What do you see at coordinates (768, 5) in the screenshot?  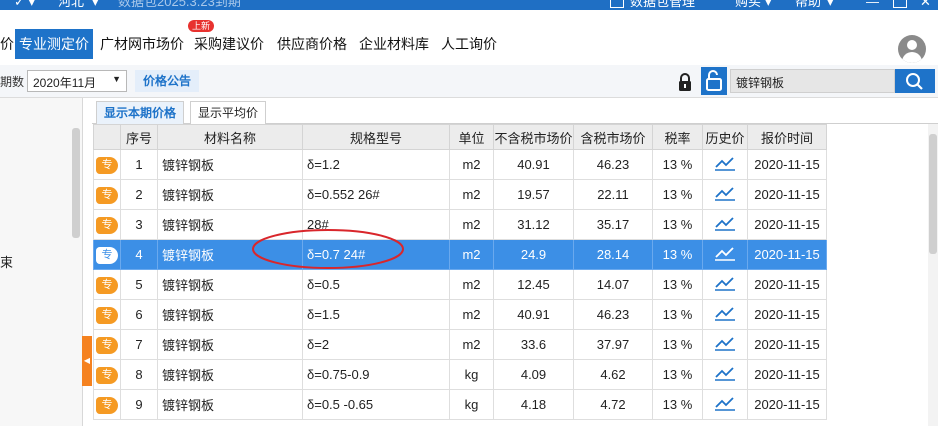 I see `buy-dropdown-icon: ▾` at bounding box center [768, 5].